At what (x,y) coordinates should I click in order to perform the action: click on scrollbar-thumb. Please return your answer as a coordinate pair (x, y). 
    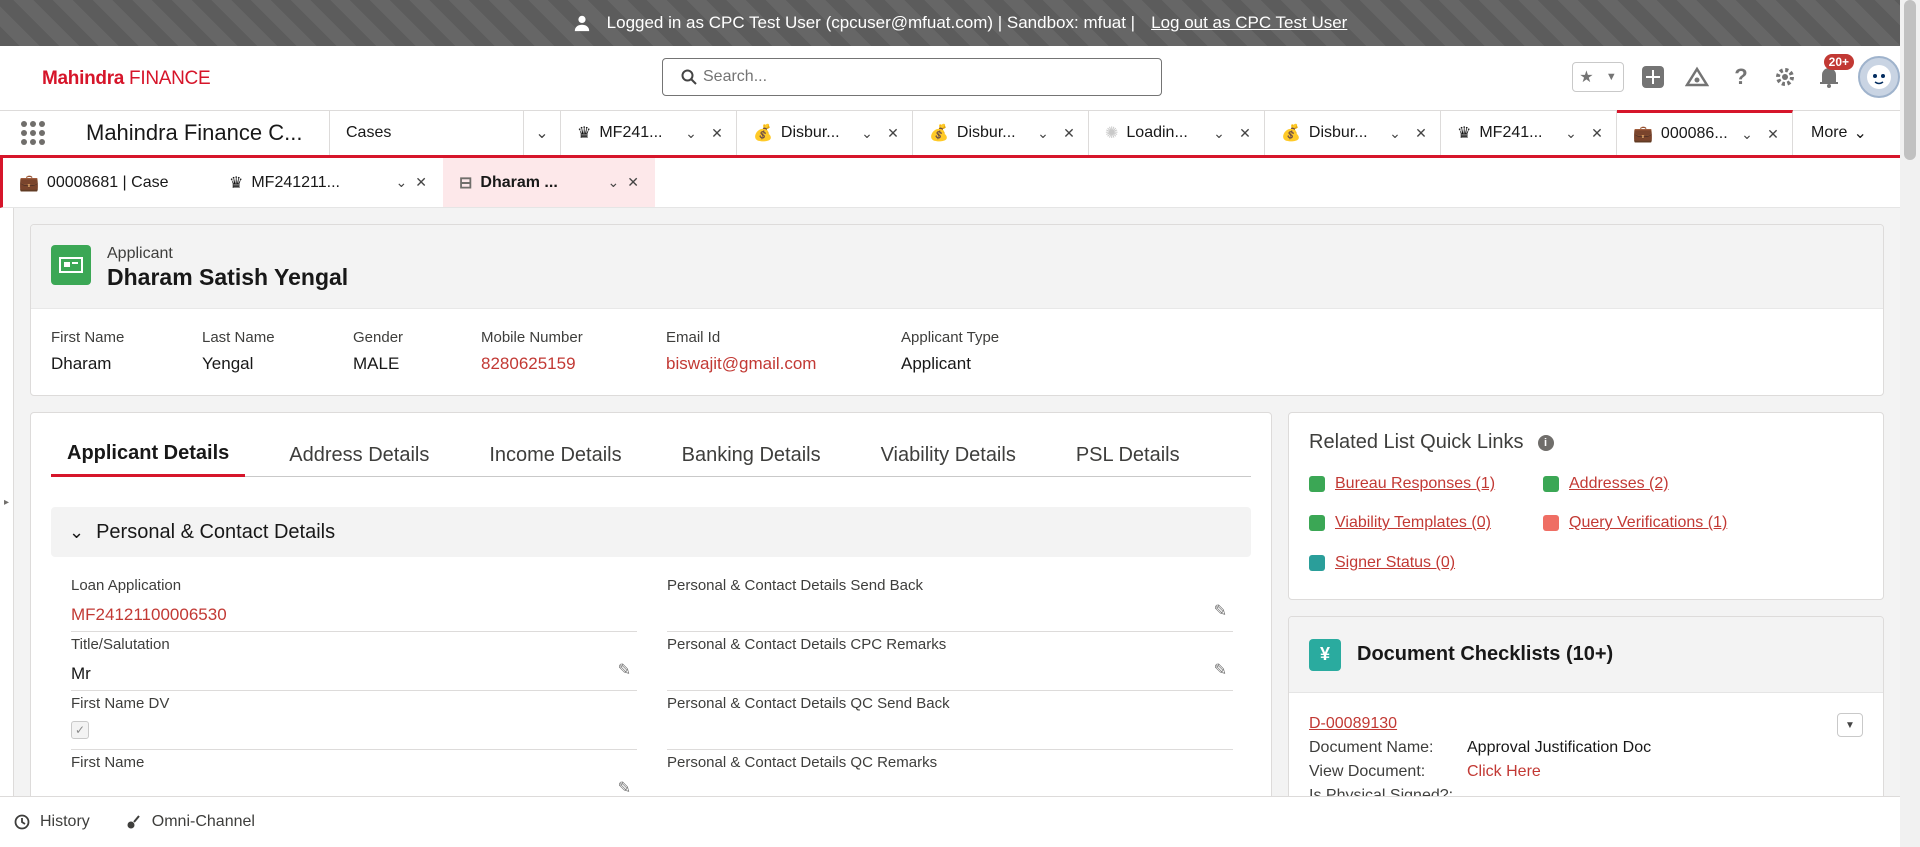
    Looking at the image, I should click on (1910, 80).